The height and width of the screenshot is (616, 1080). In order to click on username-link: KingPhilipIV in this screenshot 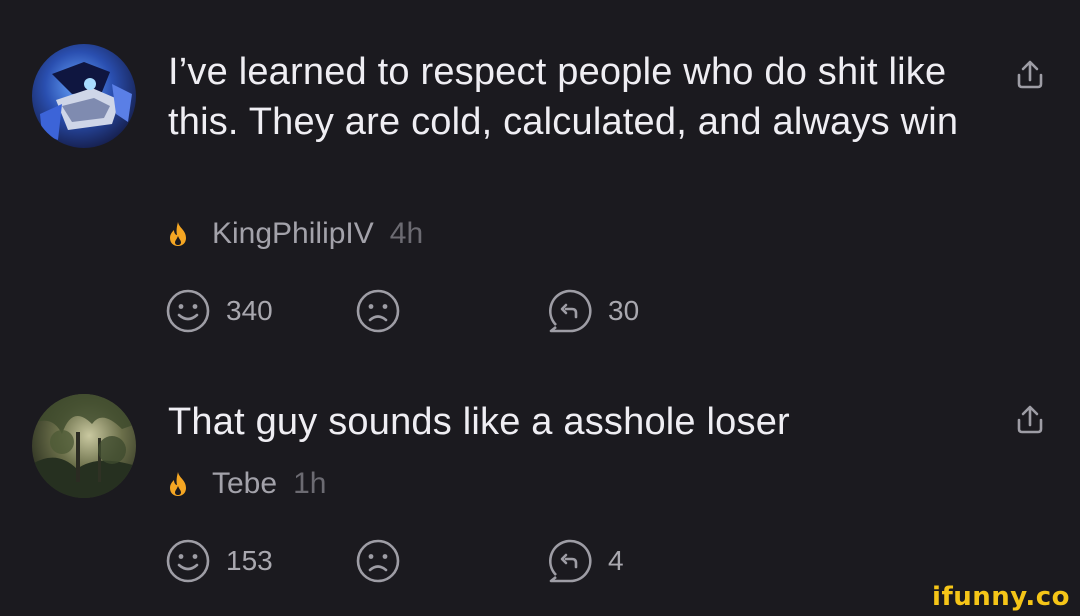, I will do `click(293, 234)`.